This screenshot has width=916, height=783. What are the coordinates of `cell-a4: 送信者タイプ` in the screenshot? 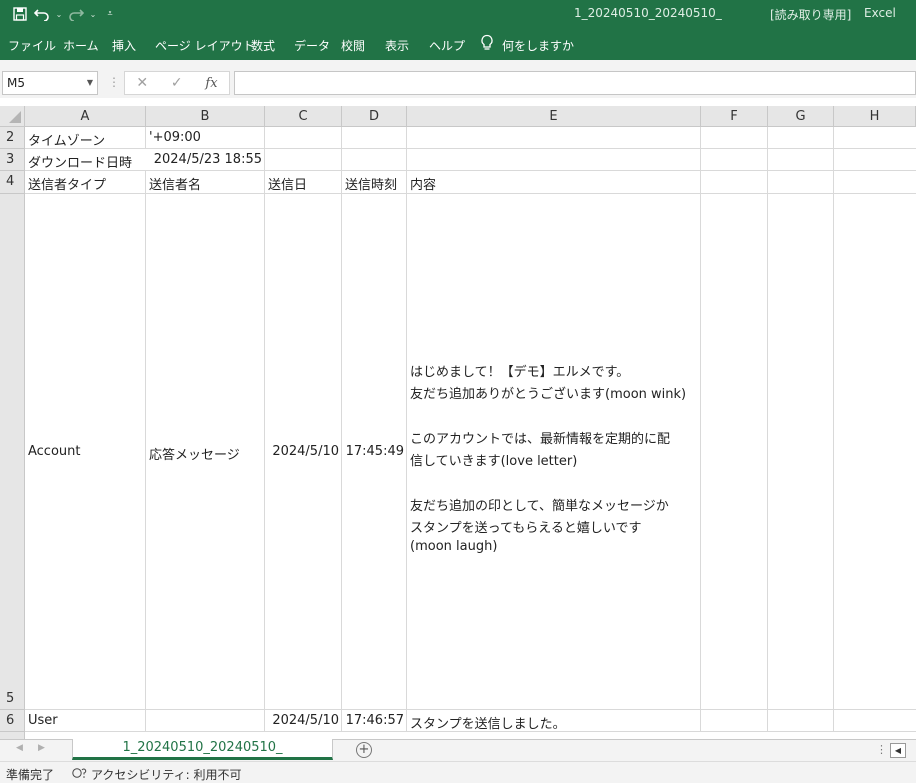 It's located at (85, 182).